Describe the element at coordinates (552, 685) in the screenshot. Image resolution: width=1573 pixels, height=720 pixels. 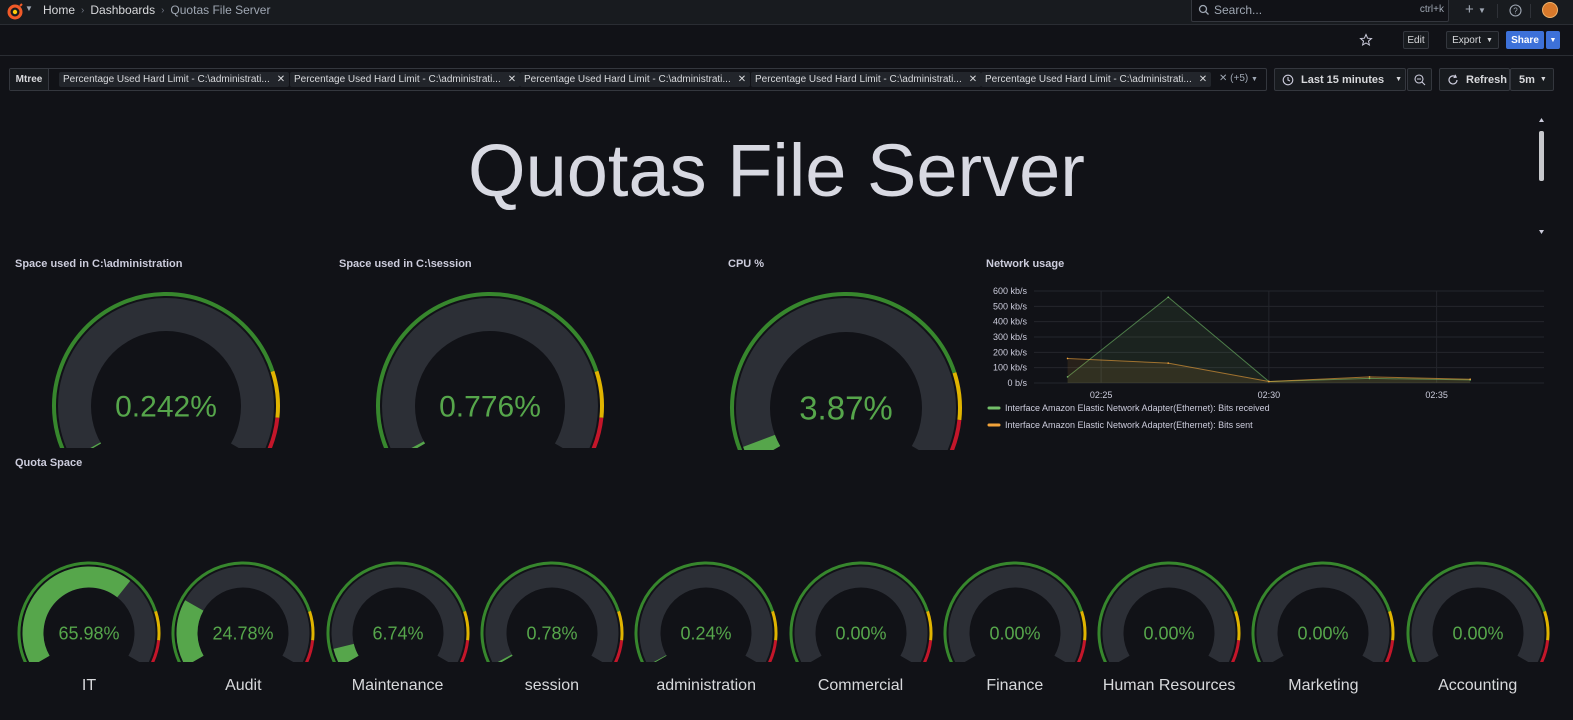
I see `quota-gauge-label: session` at that location.